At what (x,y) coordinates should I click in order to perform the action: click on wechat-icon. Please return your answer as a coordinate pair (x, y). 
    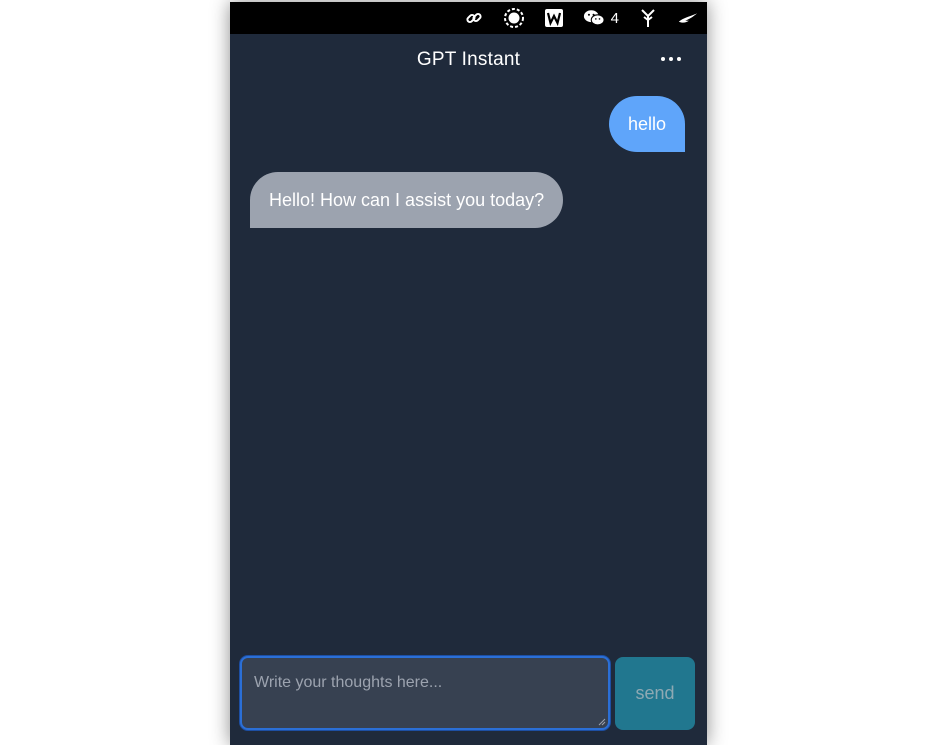
    Looking at the image, I should click on (594, 18).